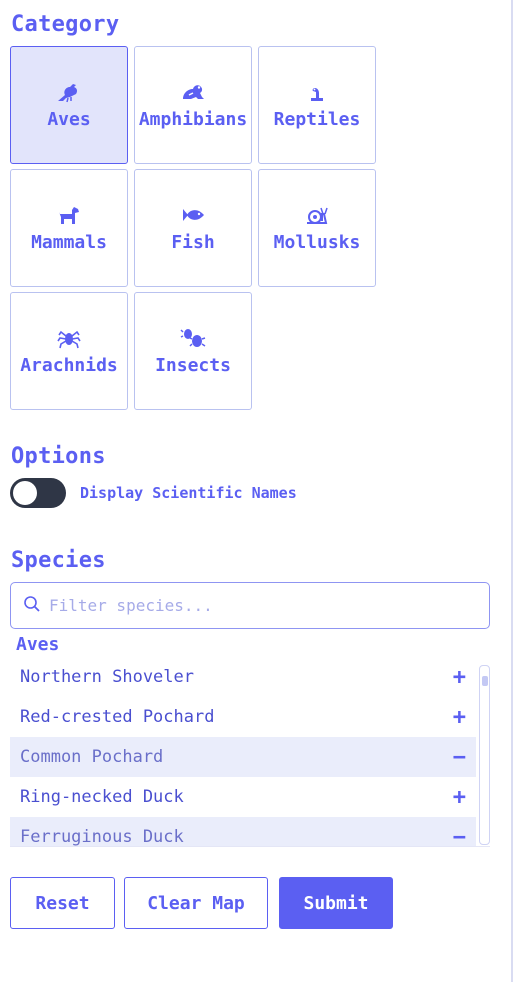 The width and height of the screenshot is (513, 982). I want to click on category-label: Arachnids, so click(69, 365).